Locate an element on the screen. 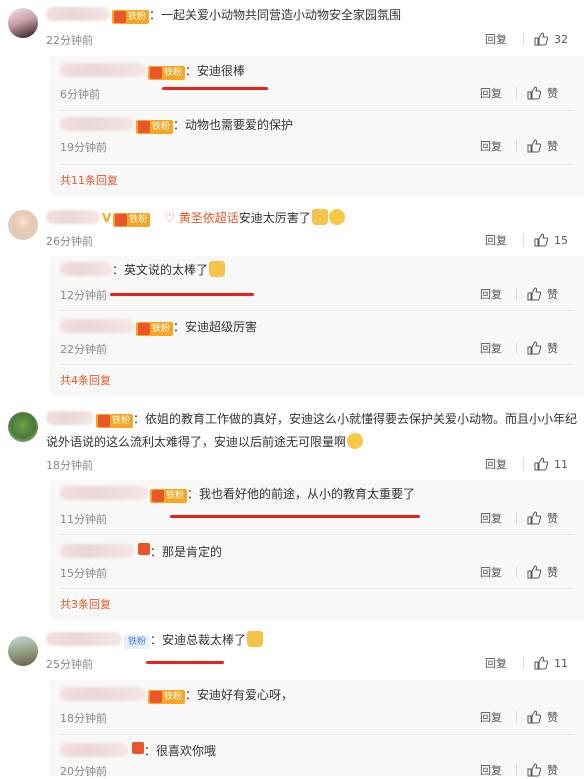  reply-item: ：很喜欢你哦 20分钟前 回复 赞 is located at coordinates (317, 756).